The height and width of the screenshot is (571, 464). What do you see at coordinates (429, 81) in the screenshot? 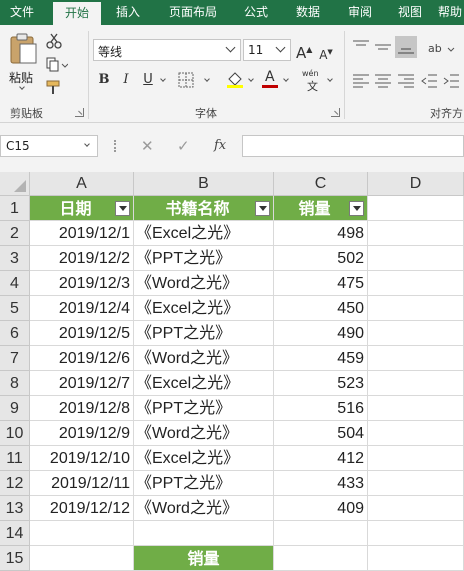
I see `decrease-indent-icon` at bounding box center [429, 81].